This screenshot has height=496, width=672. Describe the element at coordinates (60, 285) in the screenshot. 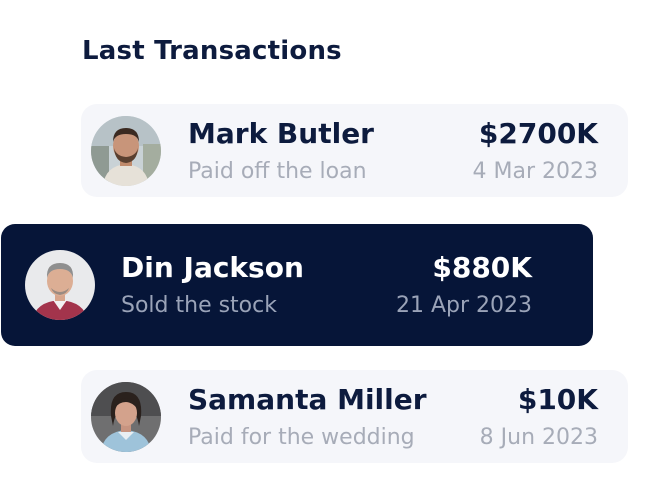

I see `avatar-man-gray-hair-icon` at that location.